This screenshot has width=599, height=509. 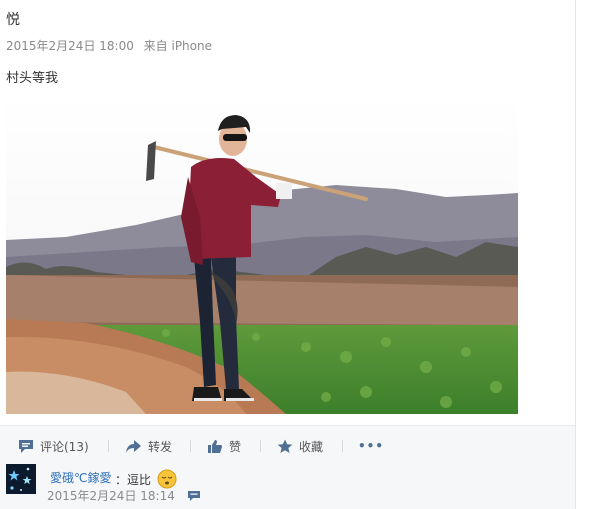 I want to click on avatar, so click(x=21, y=479).